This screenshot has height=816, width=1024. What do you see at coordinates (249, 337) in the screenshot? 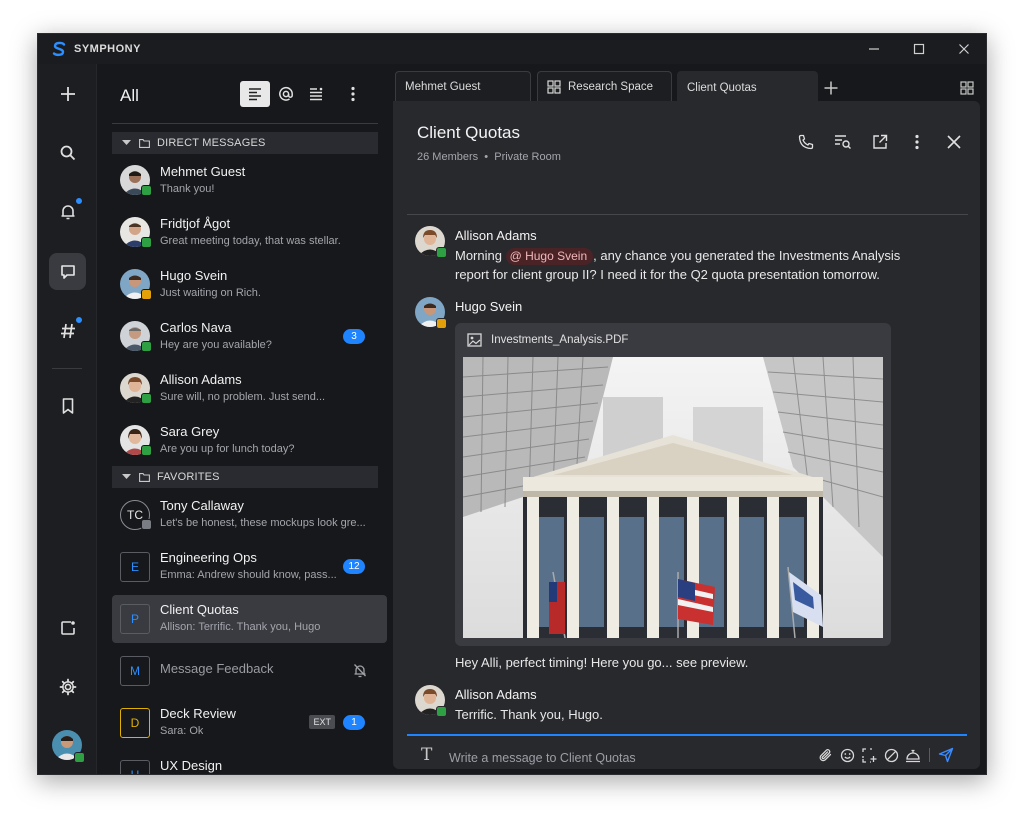
I see `conversation-item: Carlos Nava Hey are you available? 3` at bounding box center [249, 337].